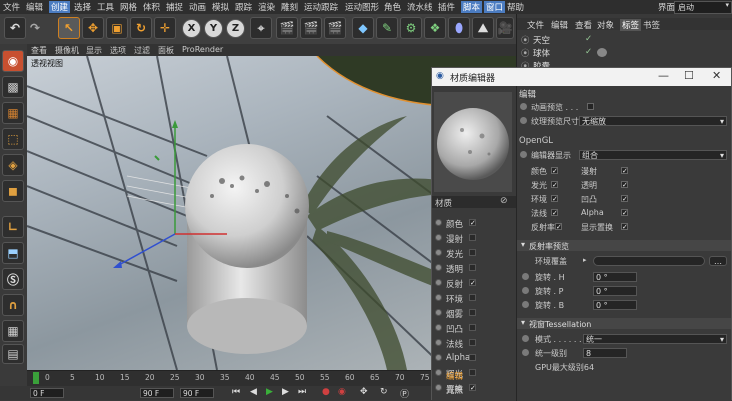  I want to click on material-name-row: 材质 ⊘, so click(474, 202).